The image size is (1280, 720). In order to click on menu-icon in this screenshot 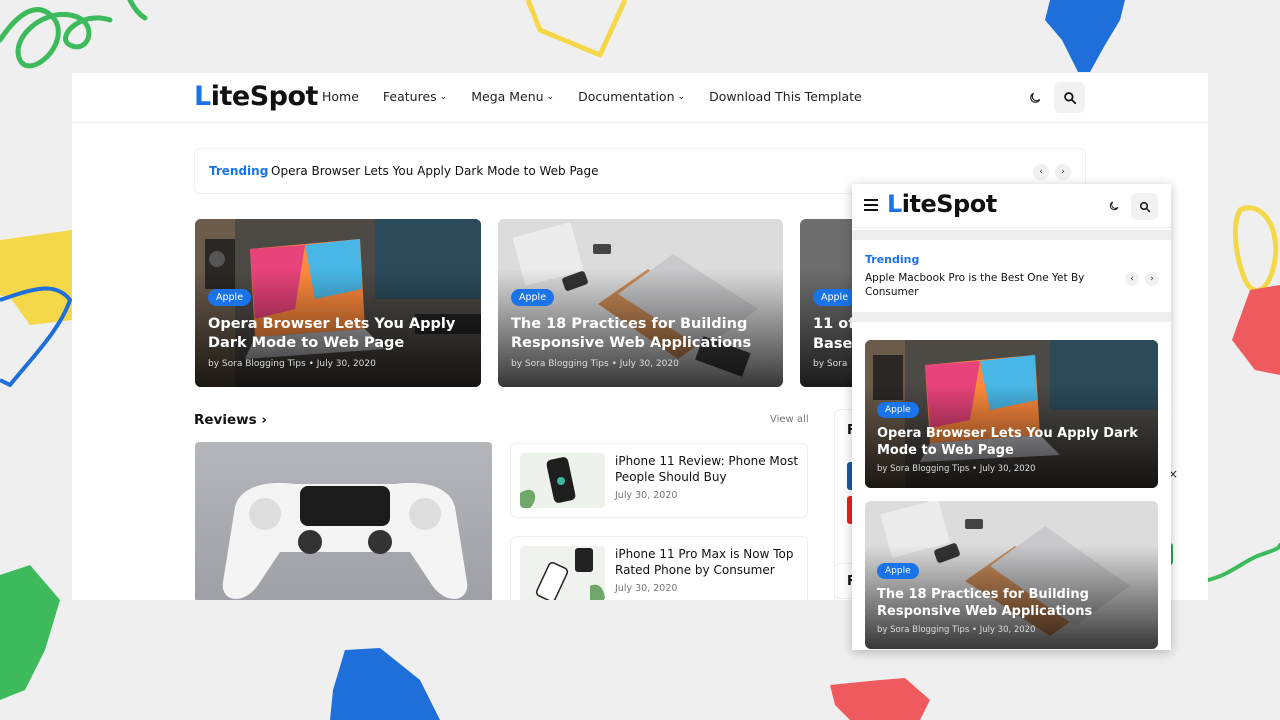, I will do `click(871, 205)`.